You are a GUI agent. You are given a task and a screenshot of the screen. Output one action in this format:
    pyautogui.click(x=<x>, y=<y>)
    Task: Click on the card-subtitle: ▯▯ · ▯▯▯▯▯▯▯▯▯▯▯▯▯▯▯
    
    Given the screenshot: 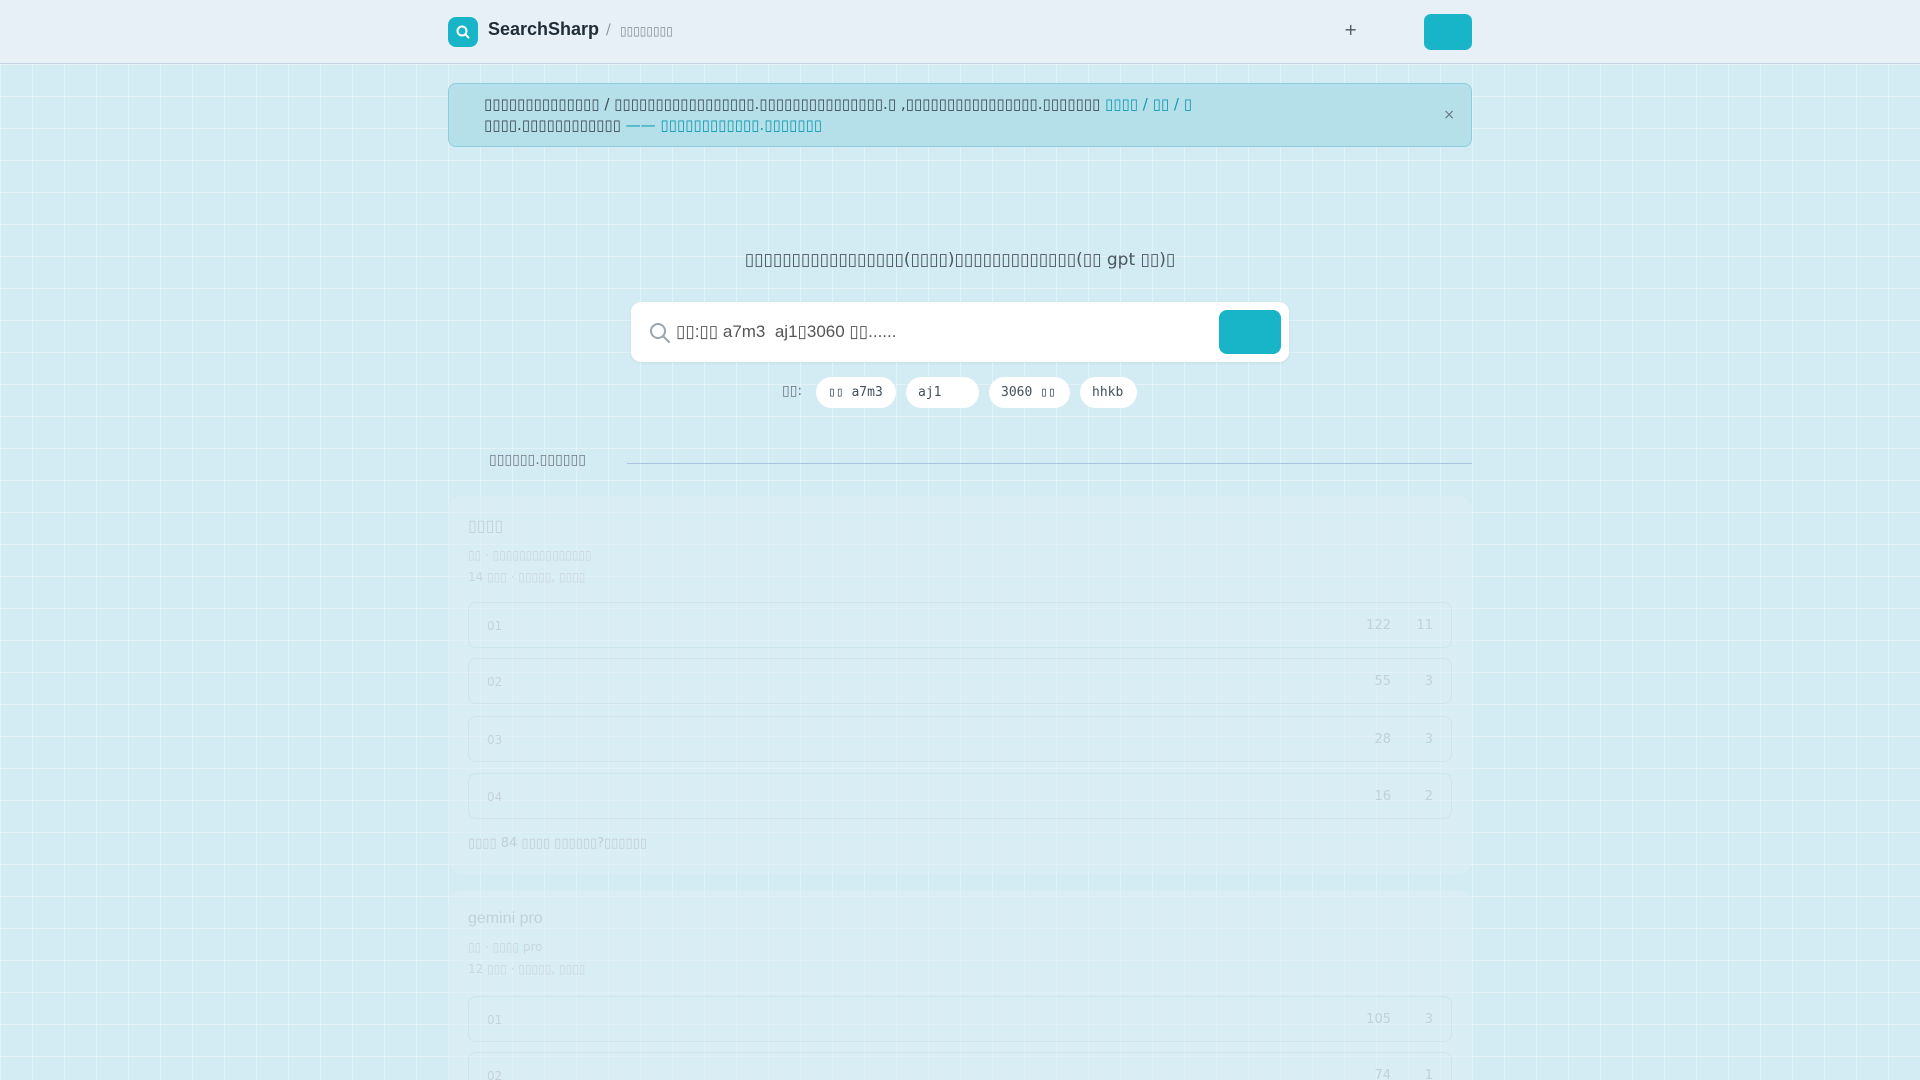 What is the action you would take?
    pyautogui.click(x=530, y=555)
    